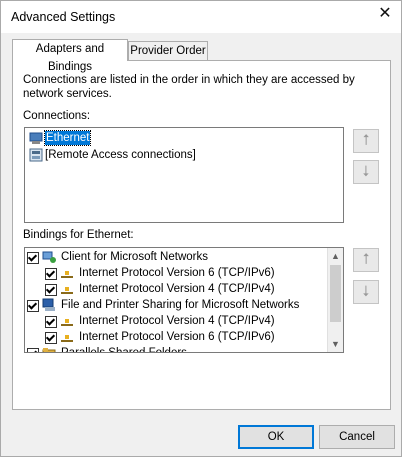  What do you see at coordinates (366, 172) in the screenshot?
I see `connection-move-down-button: ⭣` at bounding box center [366, 172].